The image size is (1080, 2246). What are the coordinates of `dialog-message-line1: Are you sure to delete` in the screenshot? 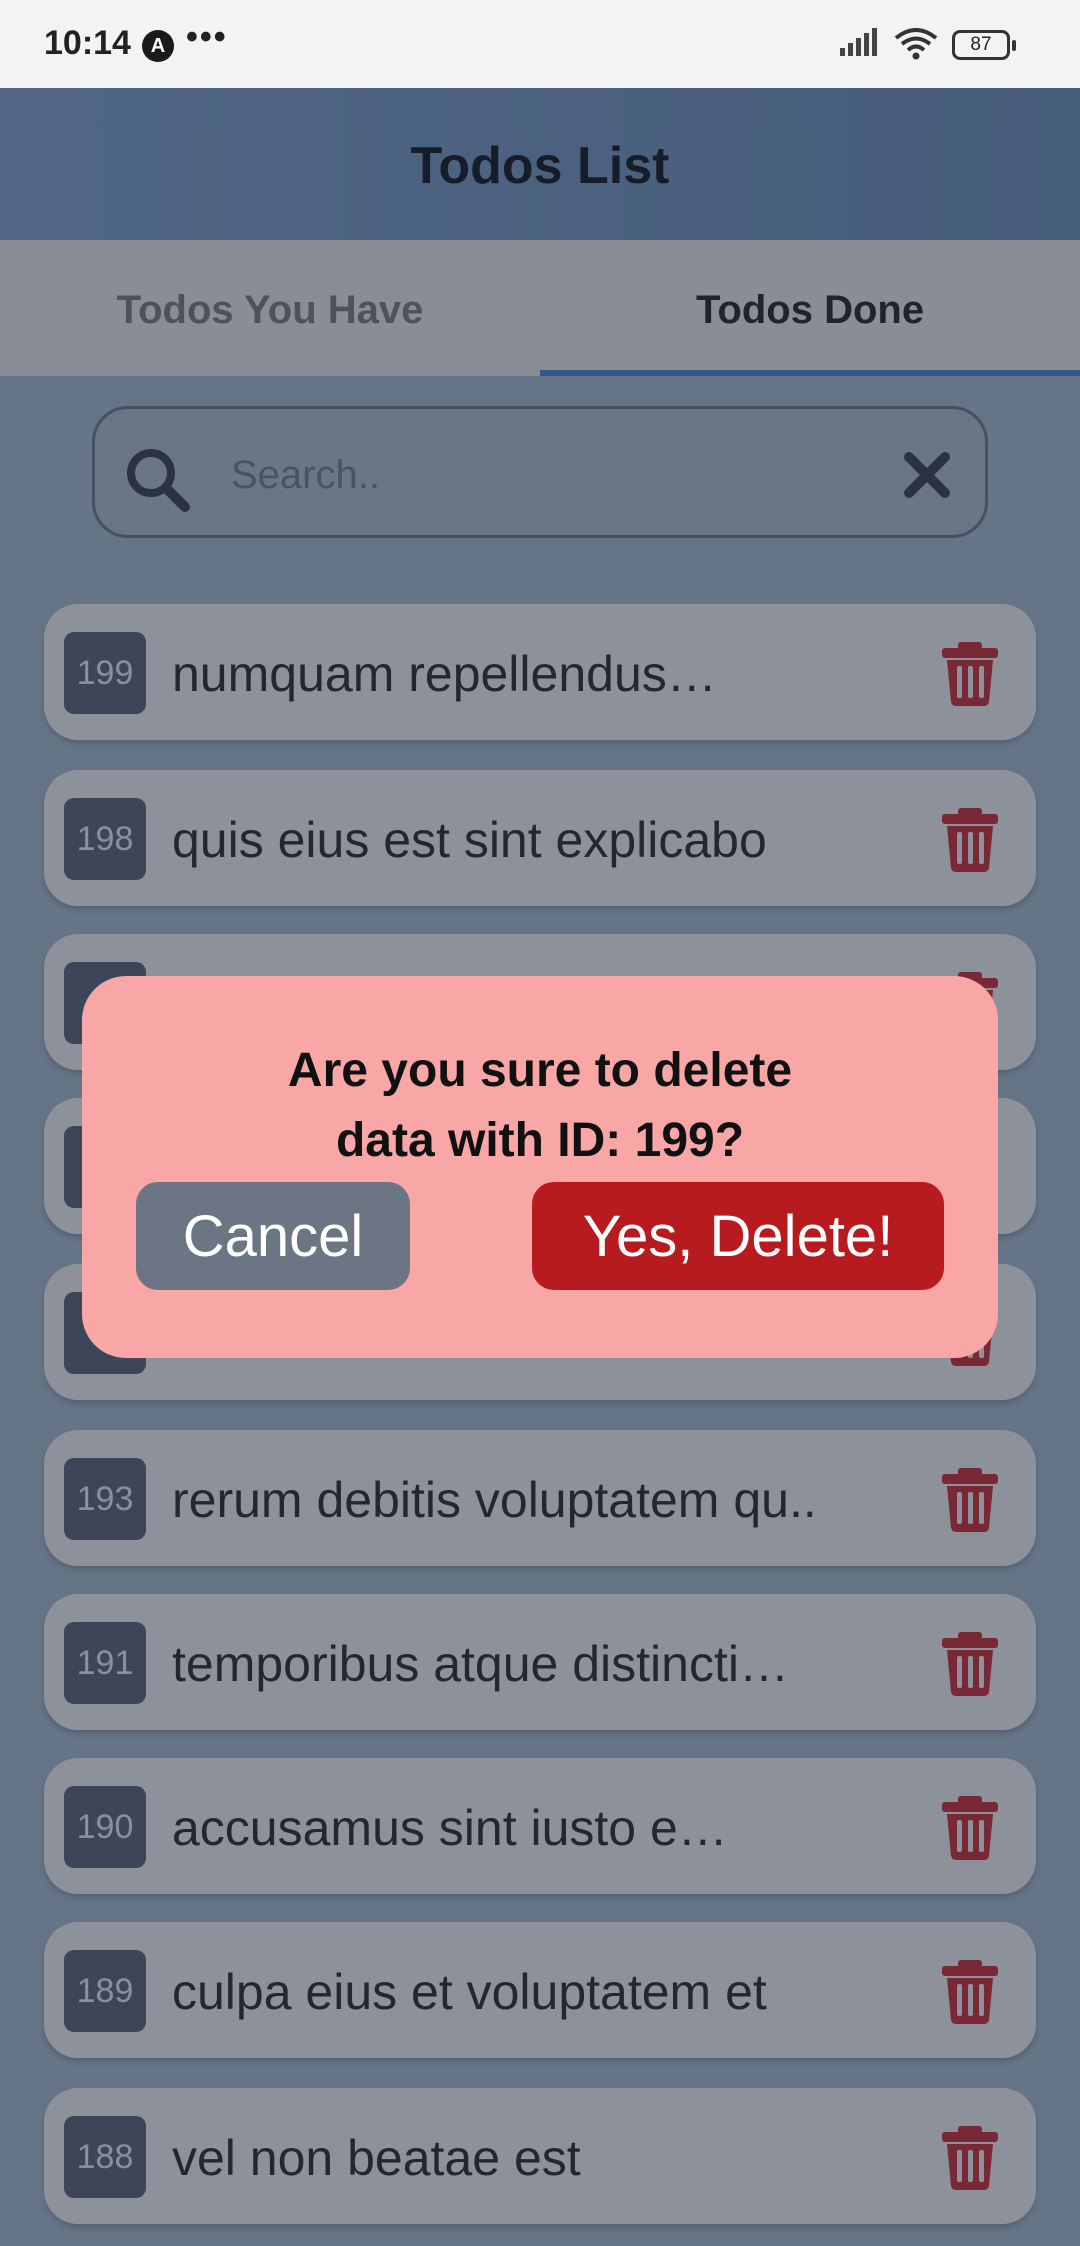 It's located at (540, 1070).